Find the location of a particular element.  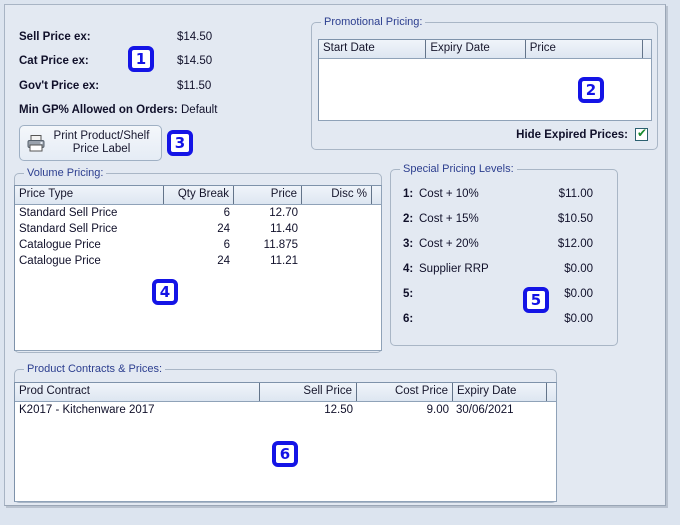

spl-number: 5: is located at coordinates (408, 294).